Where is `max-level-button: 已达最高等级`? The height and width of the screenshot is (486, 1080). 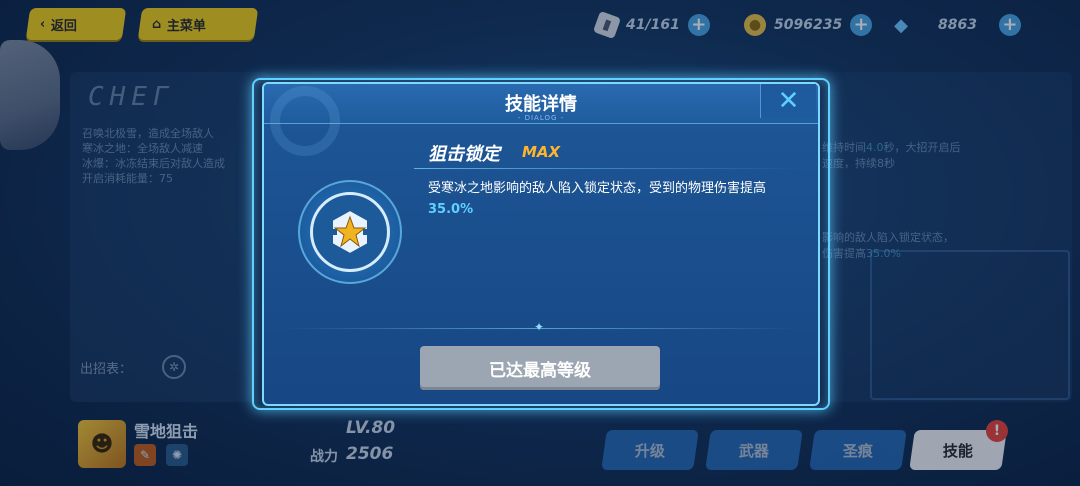 max-level-button: 已达最高等级 is located at coordinates (540, 368).